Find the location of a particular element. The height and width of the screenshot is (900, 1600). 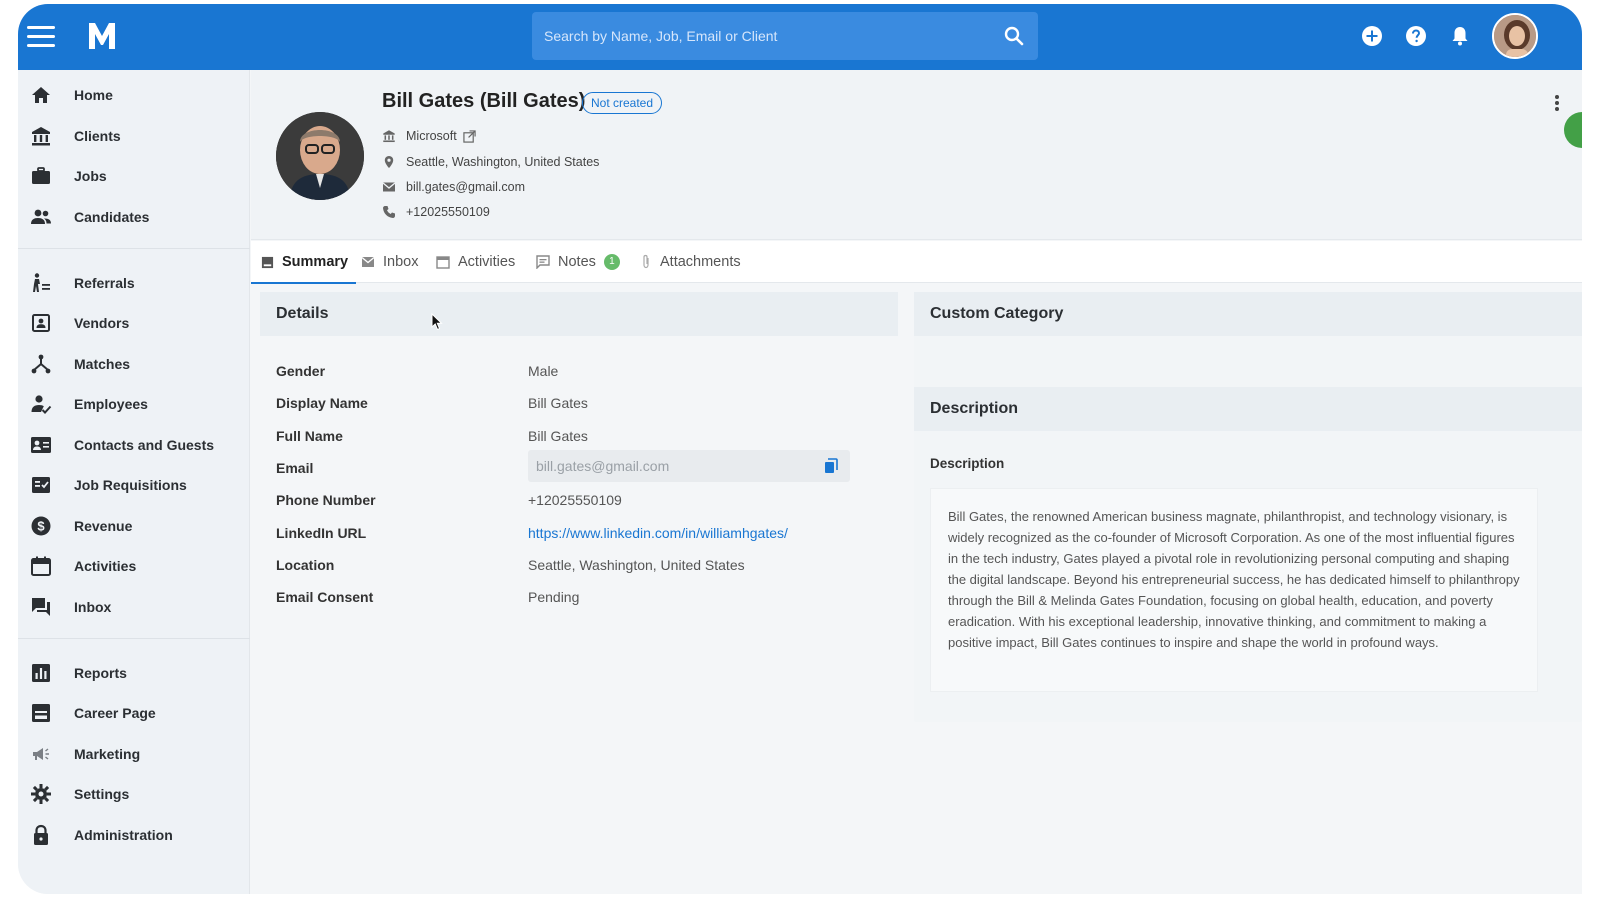

profile-company: Microsoft is located at coordinates (431, 136).